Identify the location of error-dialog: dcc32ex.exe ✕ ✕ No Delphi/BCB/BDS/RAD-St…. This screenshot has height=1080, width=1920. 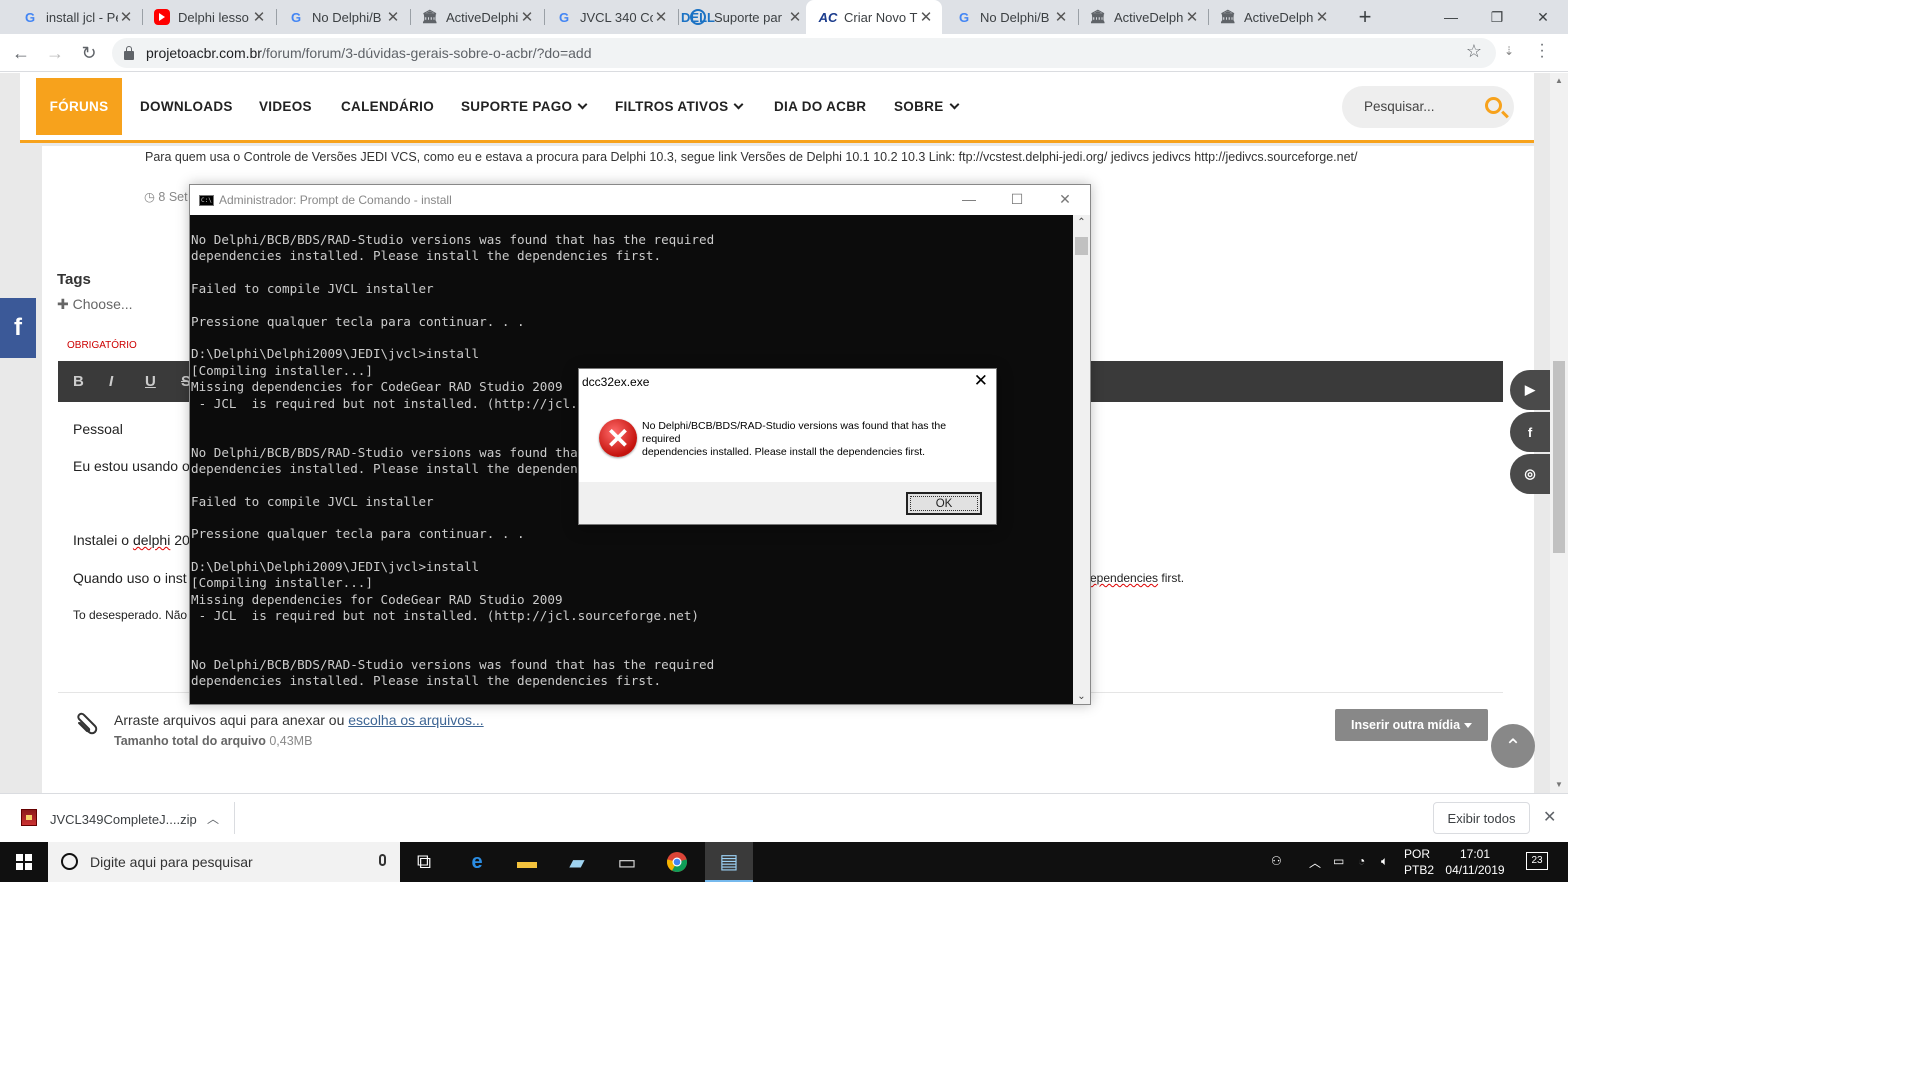
(787, 446).